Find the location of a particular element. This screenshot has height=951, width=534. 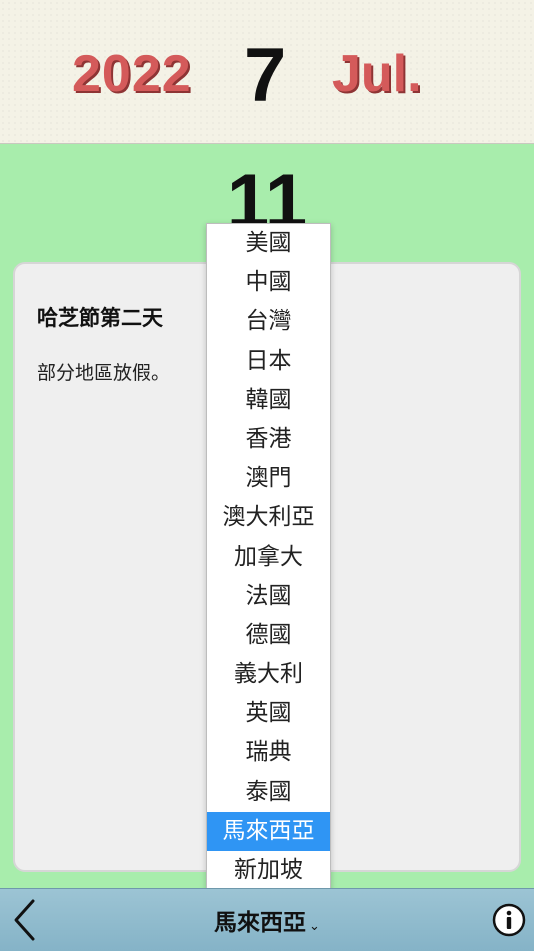

country-selector: 馬來西亞 ⌄ is located at coordinates (267, 920).